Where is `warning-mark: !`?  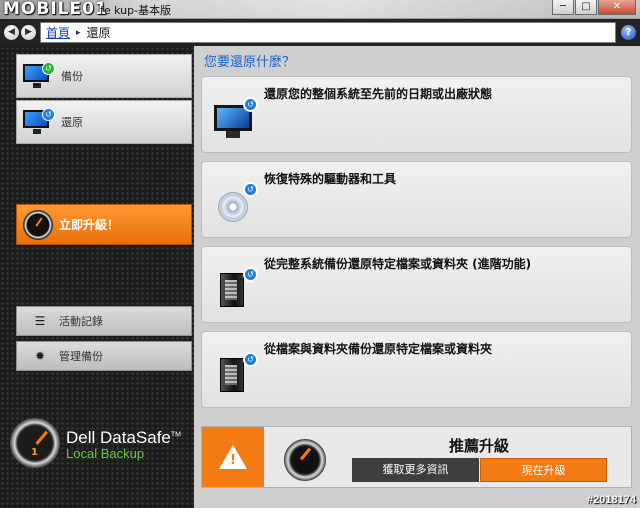
warning-mark: ! is located at coordinates (233, 460).